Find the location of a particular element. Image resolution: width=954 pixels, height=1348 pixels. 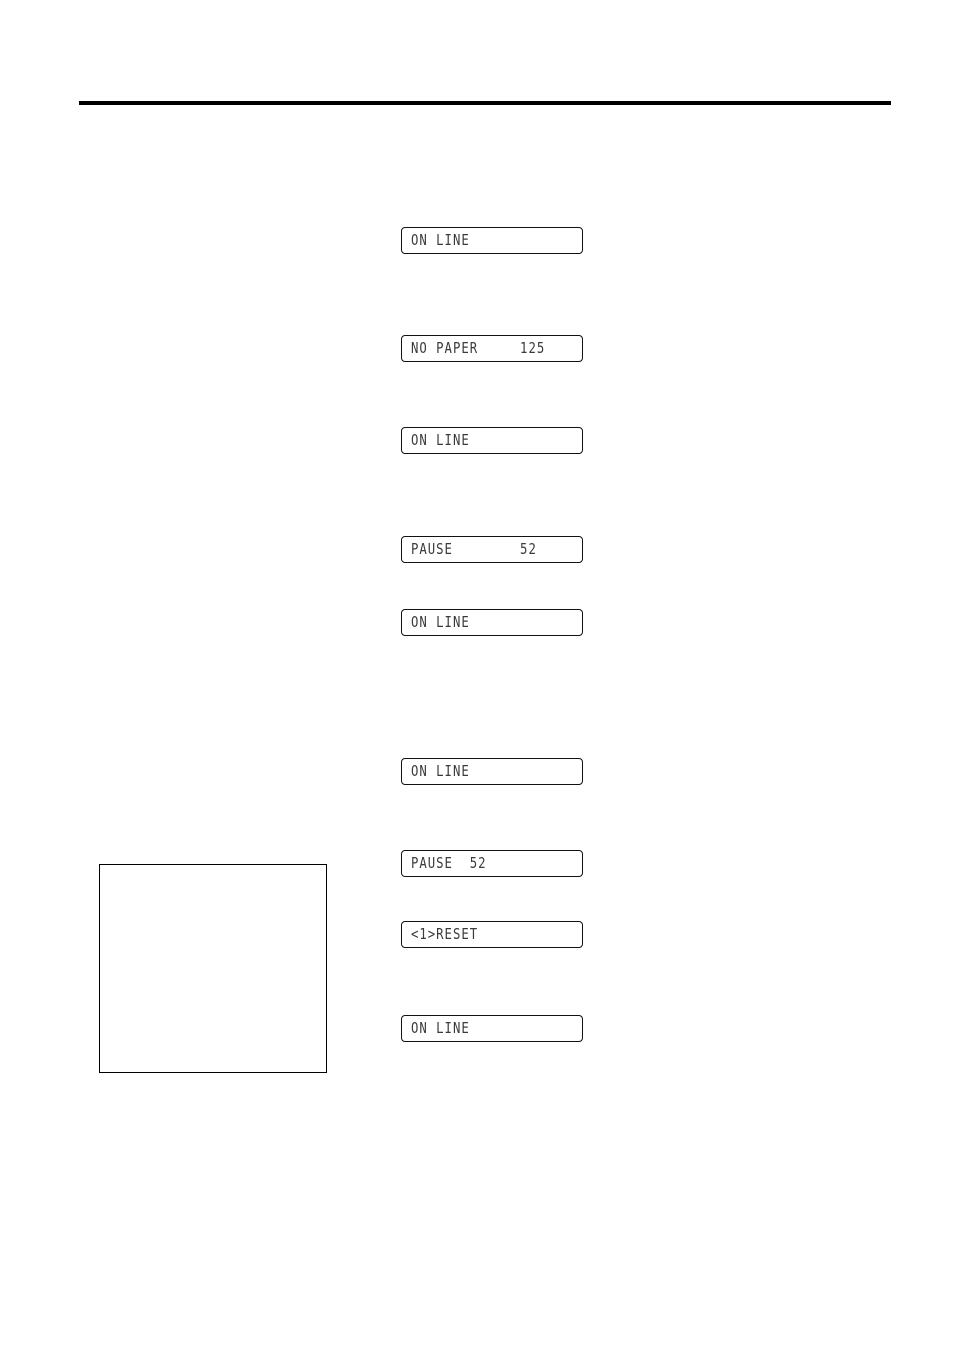

lcd-display: NO PAPER 125 is located at coordinates (492, 348).